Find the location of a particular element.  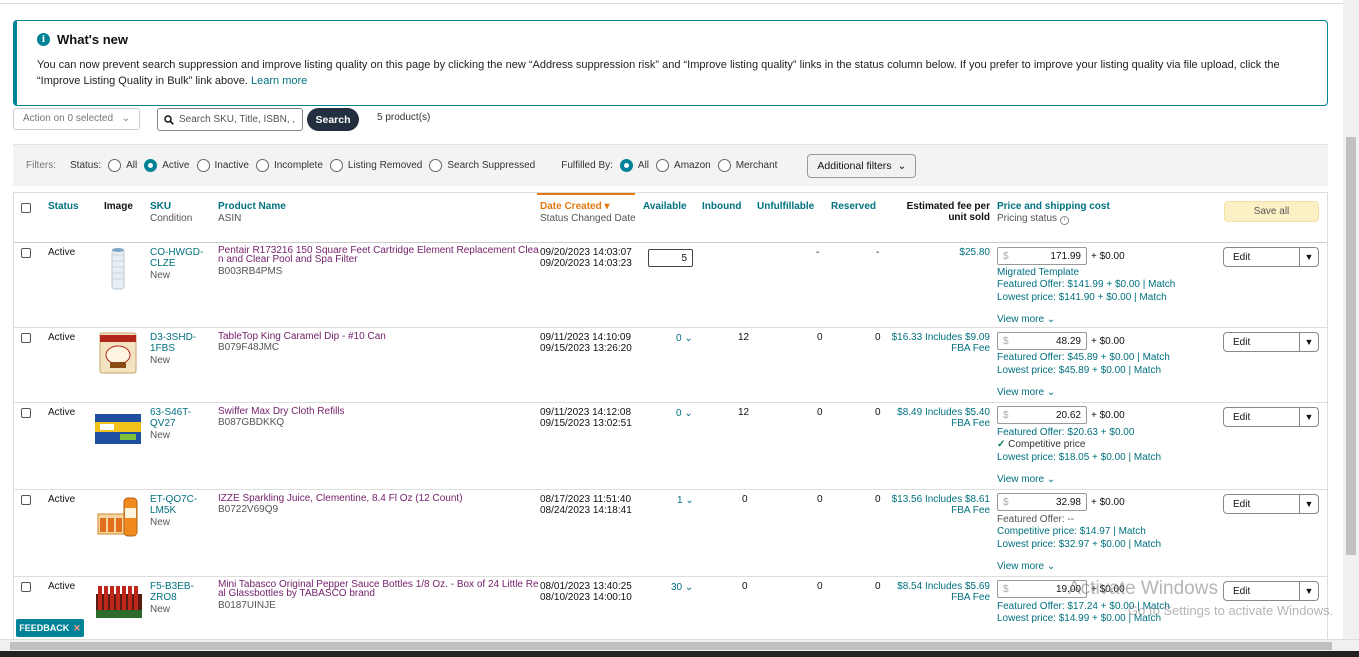

header-reserved: Reserved is located at coordinates (853, 206).